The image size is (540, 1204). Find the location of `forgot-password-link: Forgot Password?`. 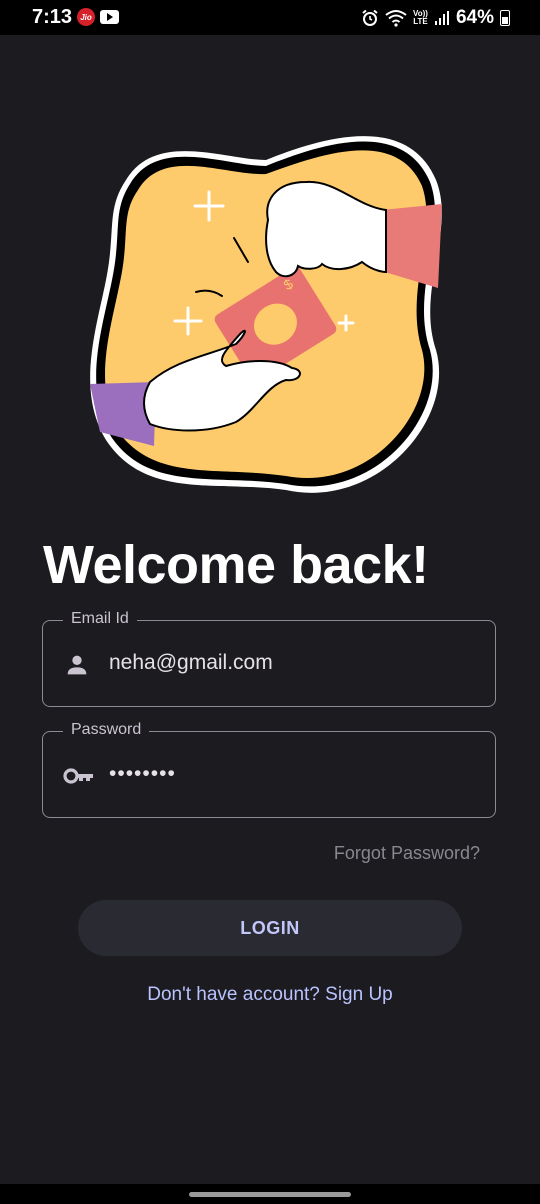

forgot-password-link: Forgot Password? is located at coordinates (407, 853).